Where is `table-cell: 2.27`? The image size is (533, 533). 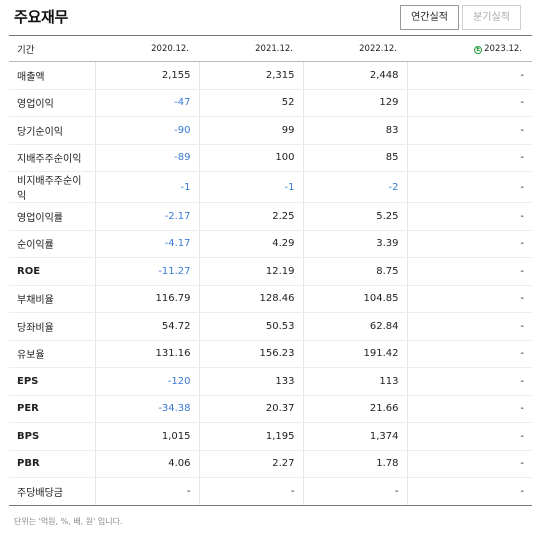
table-cell: 2.27 is located at coordinates (250, 464).